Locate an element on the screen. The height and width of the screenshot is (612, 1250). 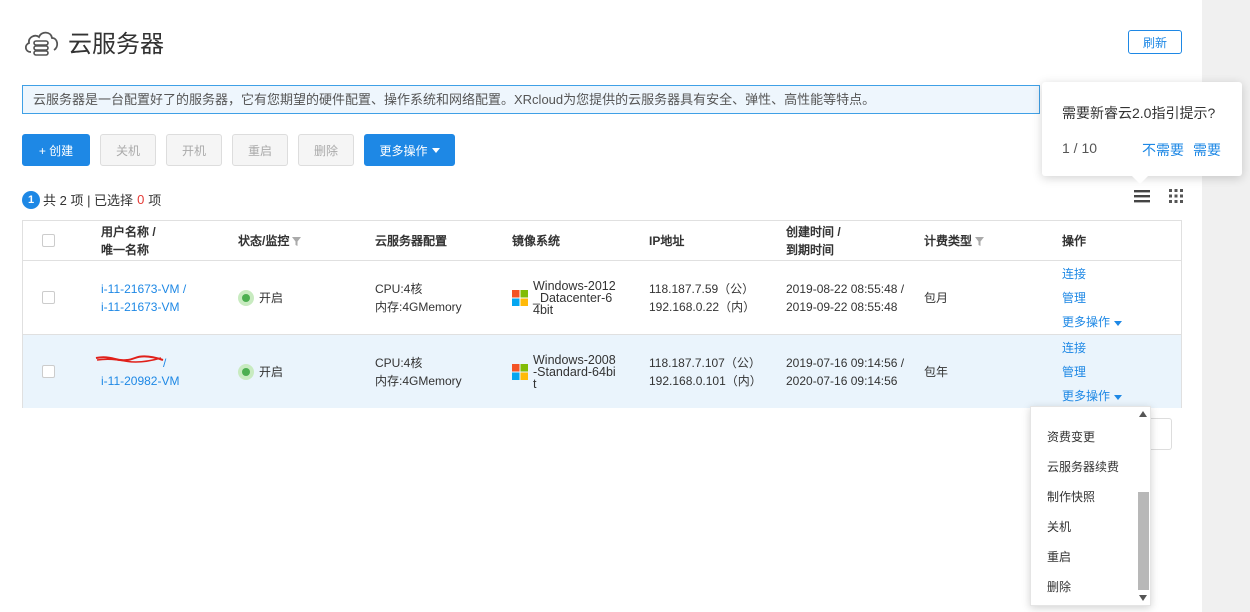
ip-private: 192.168.0.101（内） is located at coordinates (705, 380).